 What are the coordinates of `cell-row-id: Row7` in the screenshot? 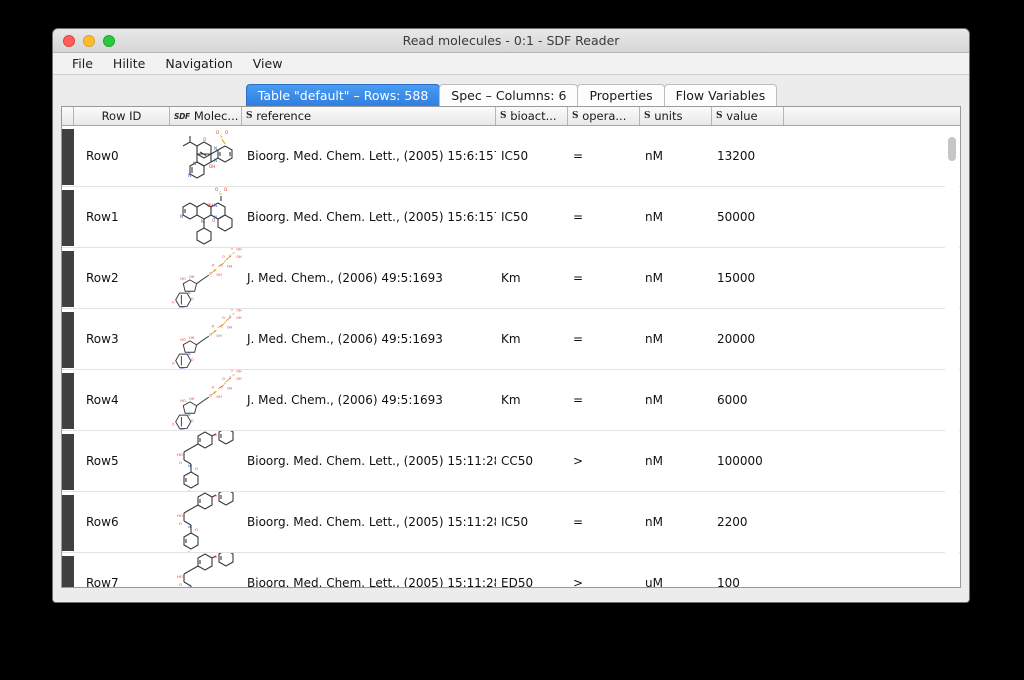 It's located at (102, 581).